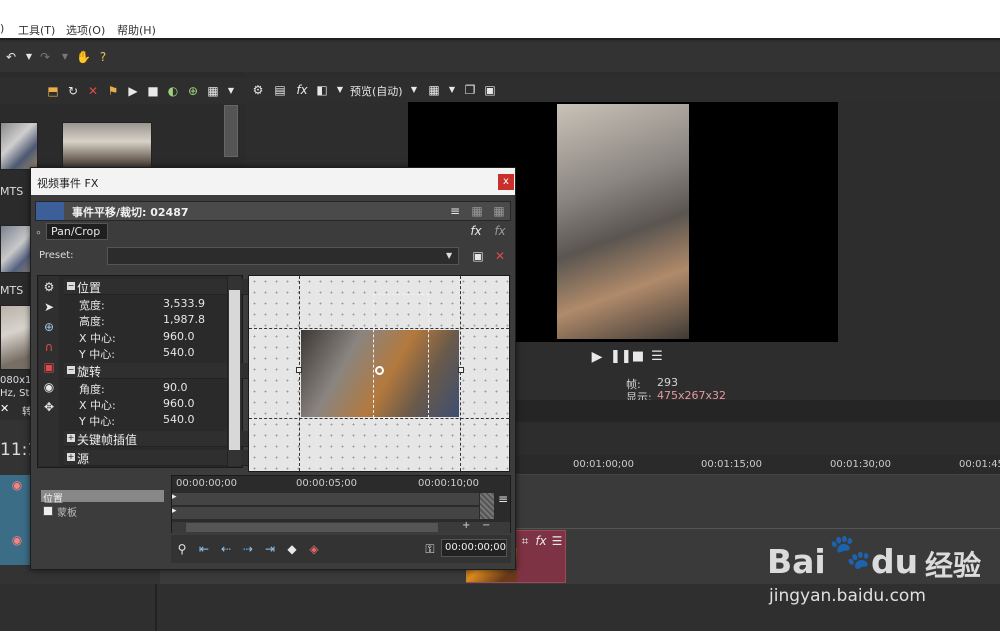  I want to click on save-snapshot-icon: ▣, so click(490, 90).